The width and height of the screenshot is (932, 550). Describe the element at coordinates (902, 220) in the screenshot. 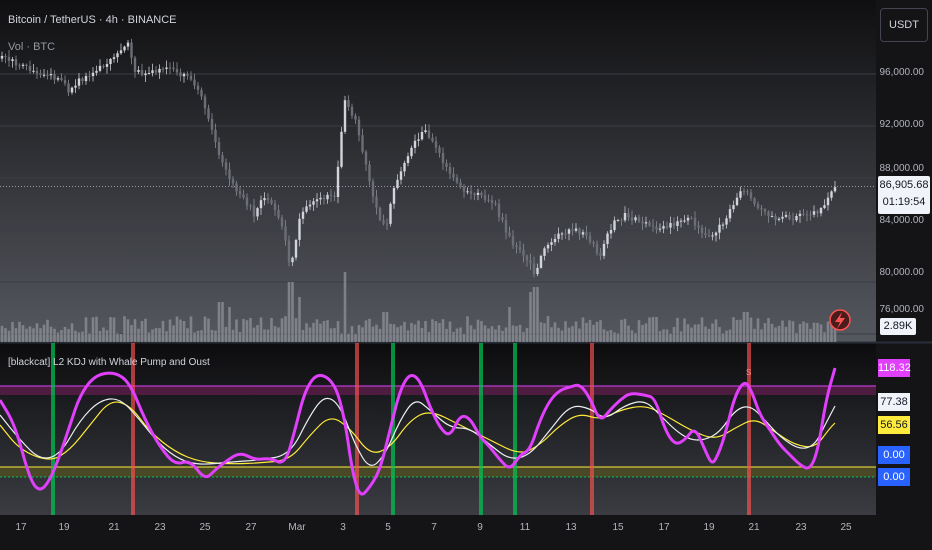

I see `price-label-84000: 84,000.00` at that location.